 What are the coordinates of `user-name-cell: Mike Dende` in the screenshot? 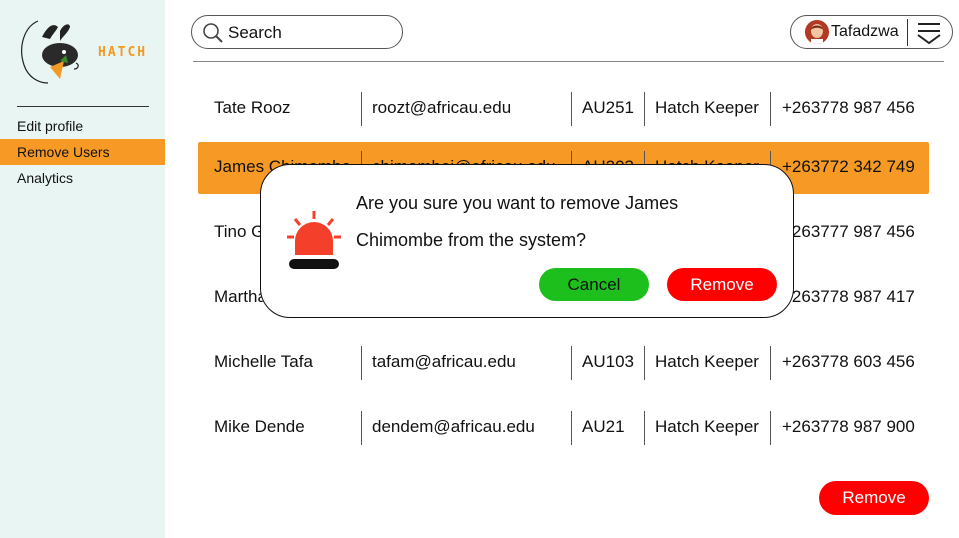 It's located at (259, 426).